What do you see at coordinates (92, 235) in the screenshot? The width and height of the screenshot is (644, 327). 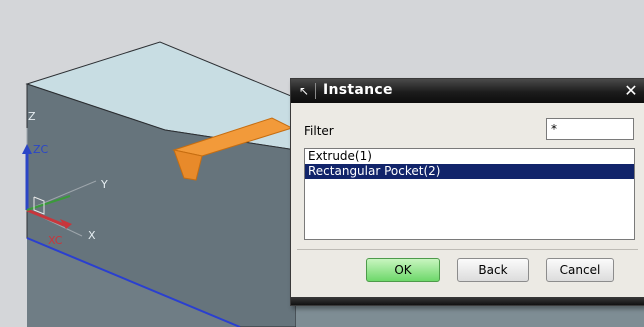 I see `axis-label-x: X` at bounding box center [92, 235].